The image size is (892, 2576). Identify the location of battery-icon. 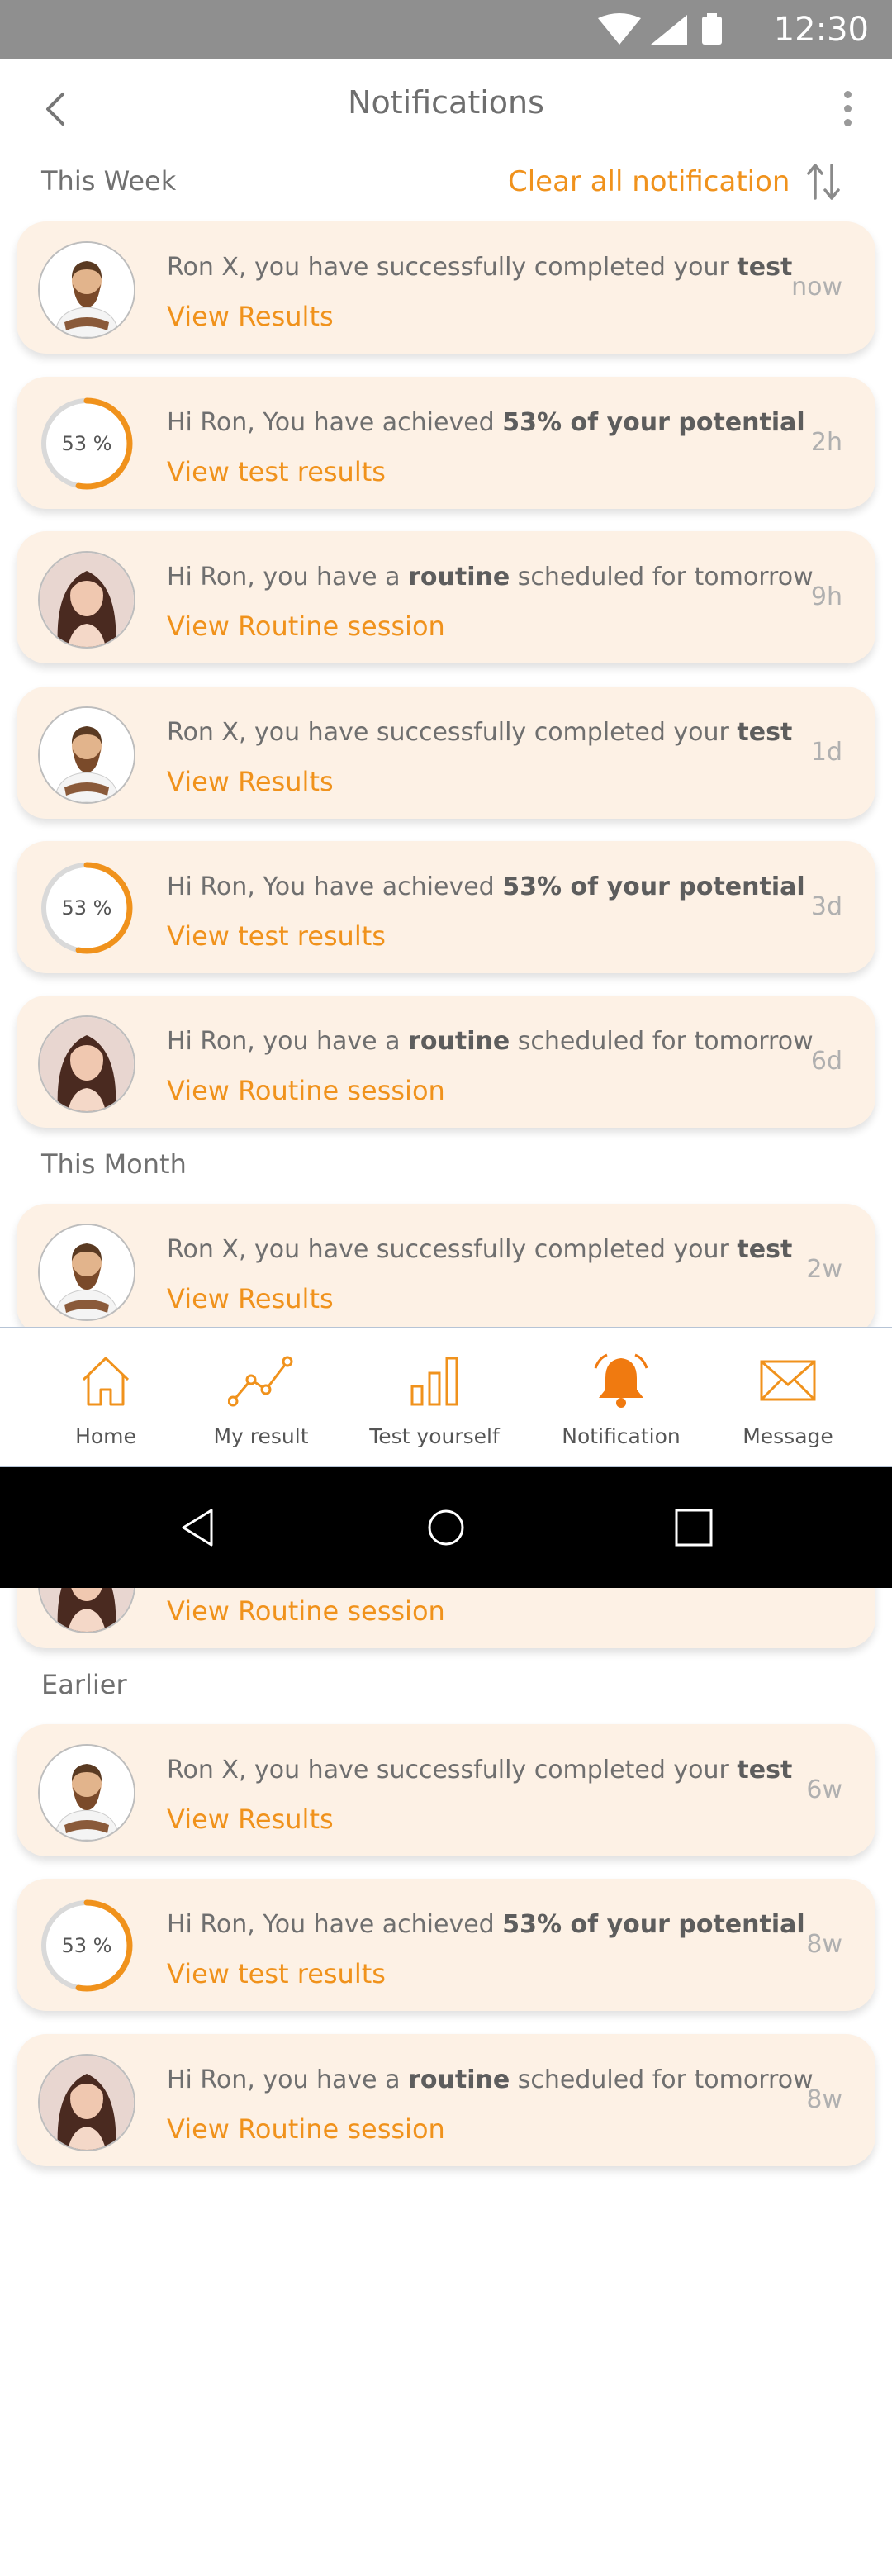
(712, 31).